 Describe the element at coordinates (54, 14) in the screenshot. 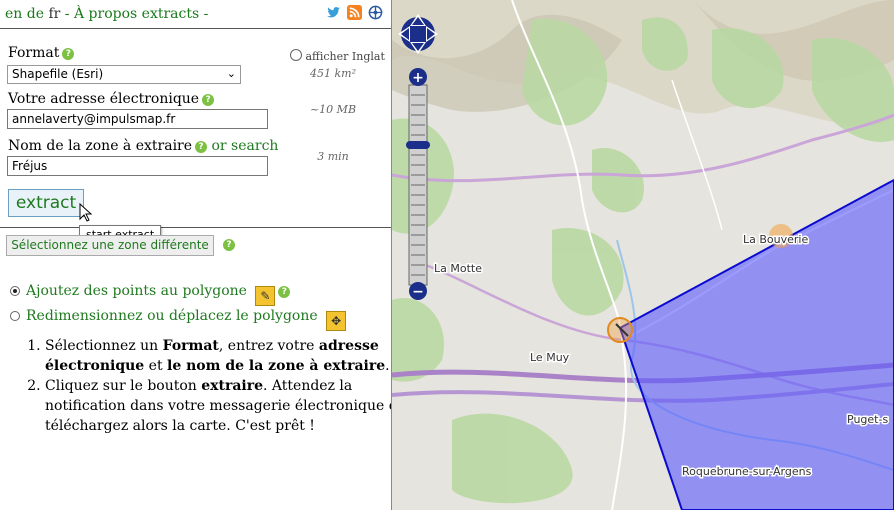

I see `lang-fr-current: fr` at that location.